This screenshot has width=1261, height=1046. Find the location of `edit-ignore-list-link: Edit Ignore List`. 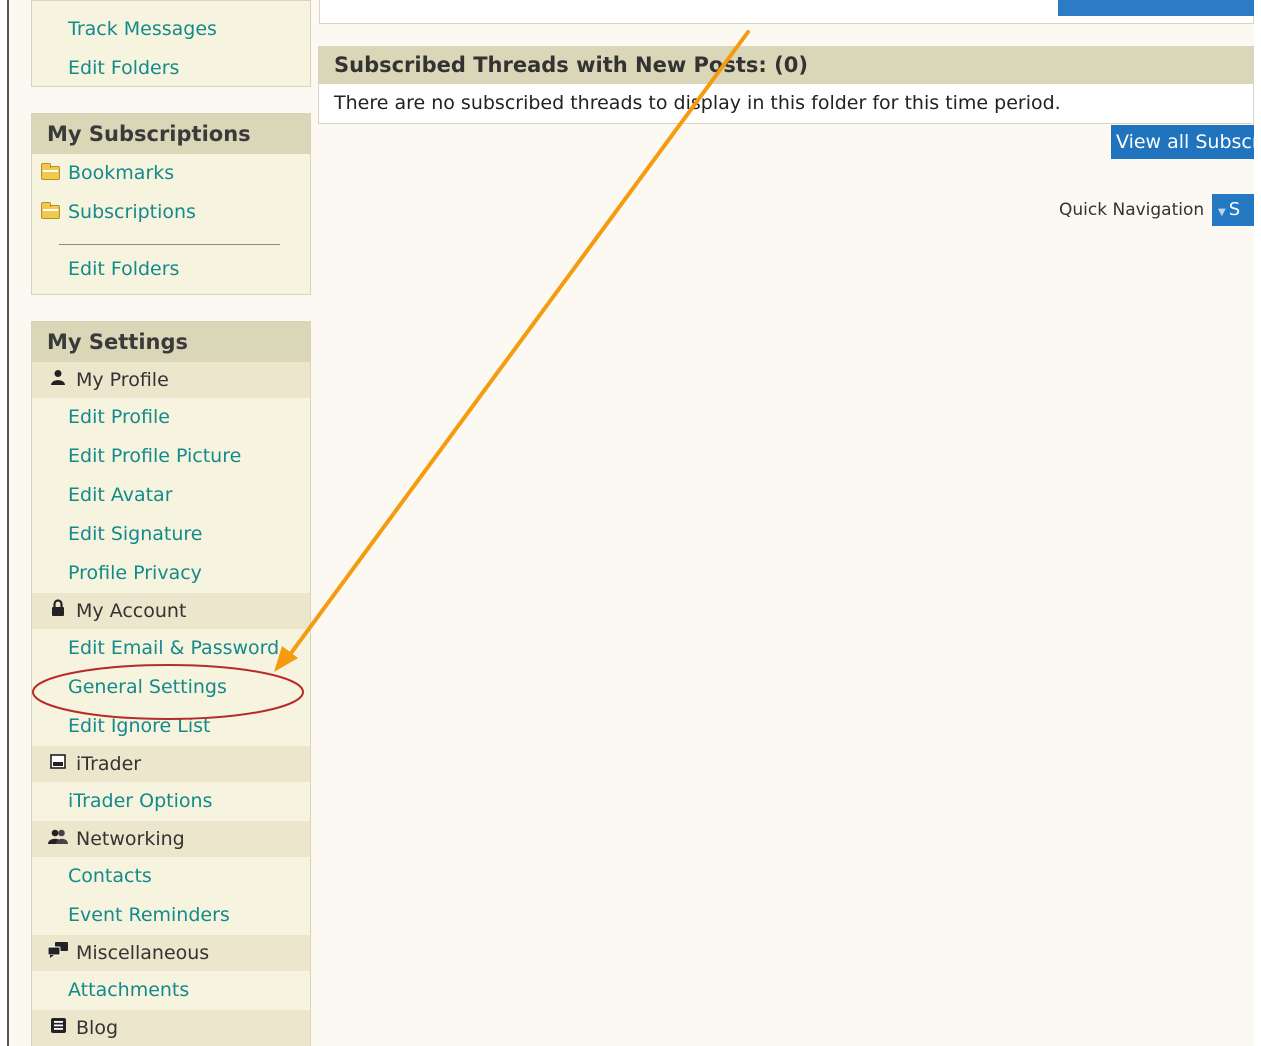

edit-ignore-list-link: Edit Ignore List is located at coordinates (171, 726).